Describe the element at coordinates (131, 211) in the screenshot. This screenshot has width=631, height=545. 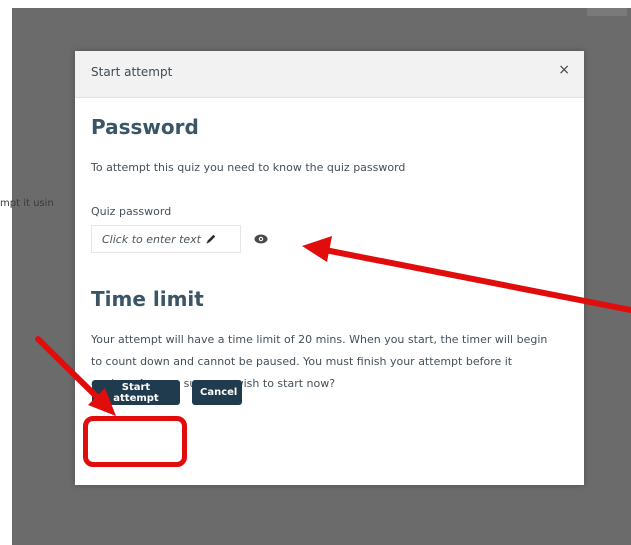
I see `password-label: Quiz password` at that location.